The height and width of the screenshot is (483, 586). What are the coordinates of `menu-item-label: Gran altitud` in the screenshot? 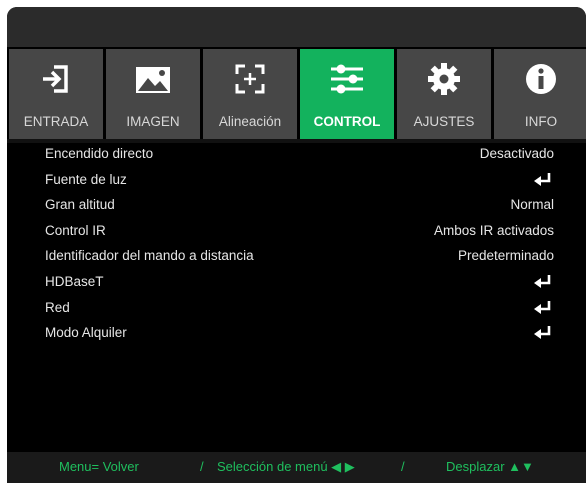 It's located at (80, 205).